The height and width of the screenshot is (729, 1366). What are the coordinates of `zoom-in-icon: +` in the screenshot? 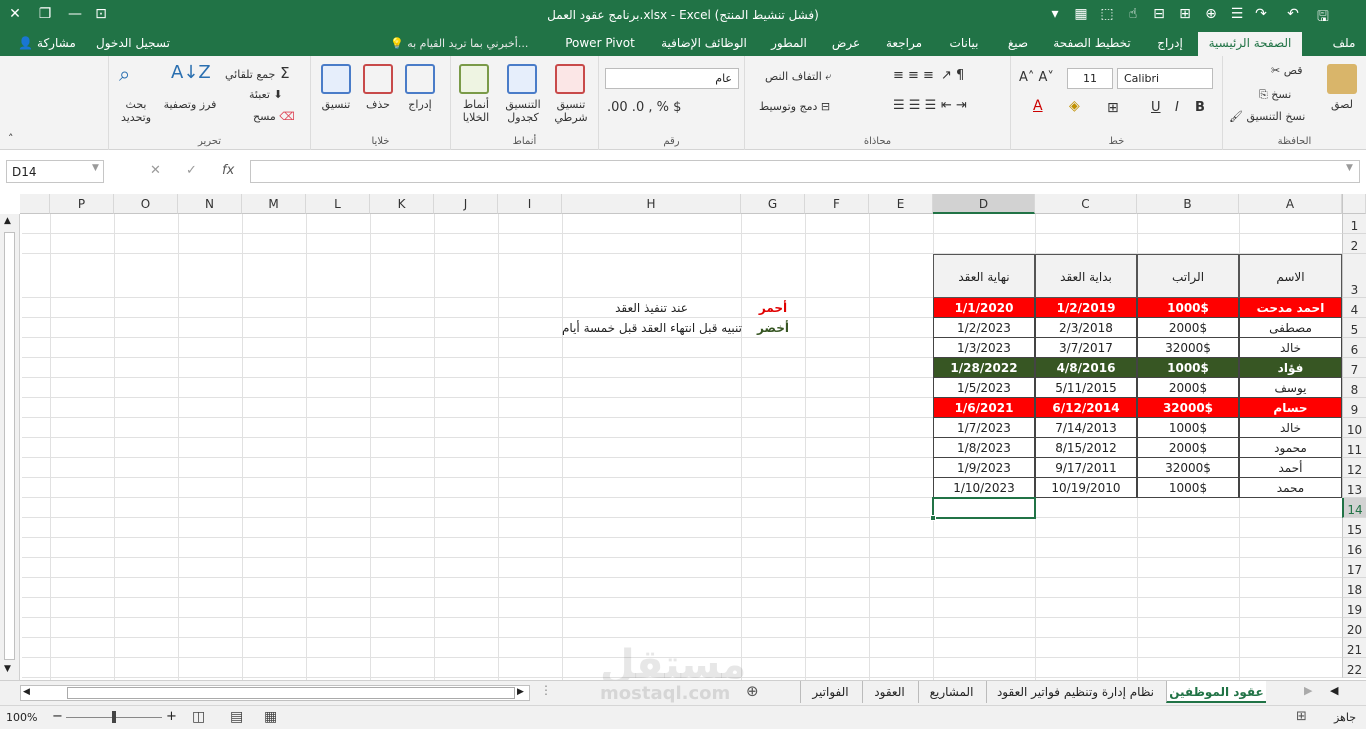 It's located at (171, 716).